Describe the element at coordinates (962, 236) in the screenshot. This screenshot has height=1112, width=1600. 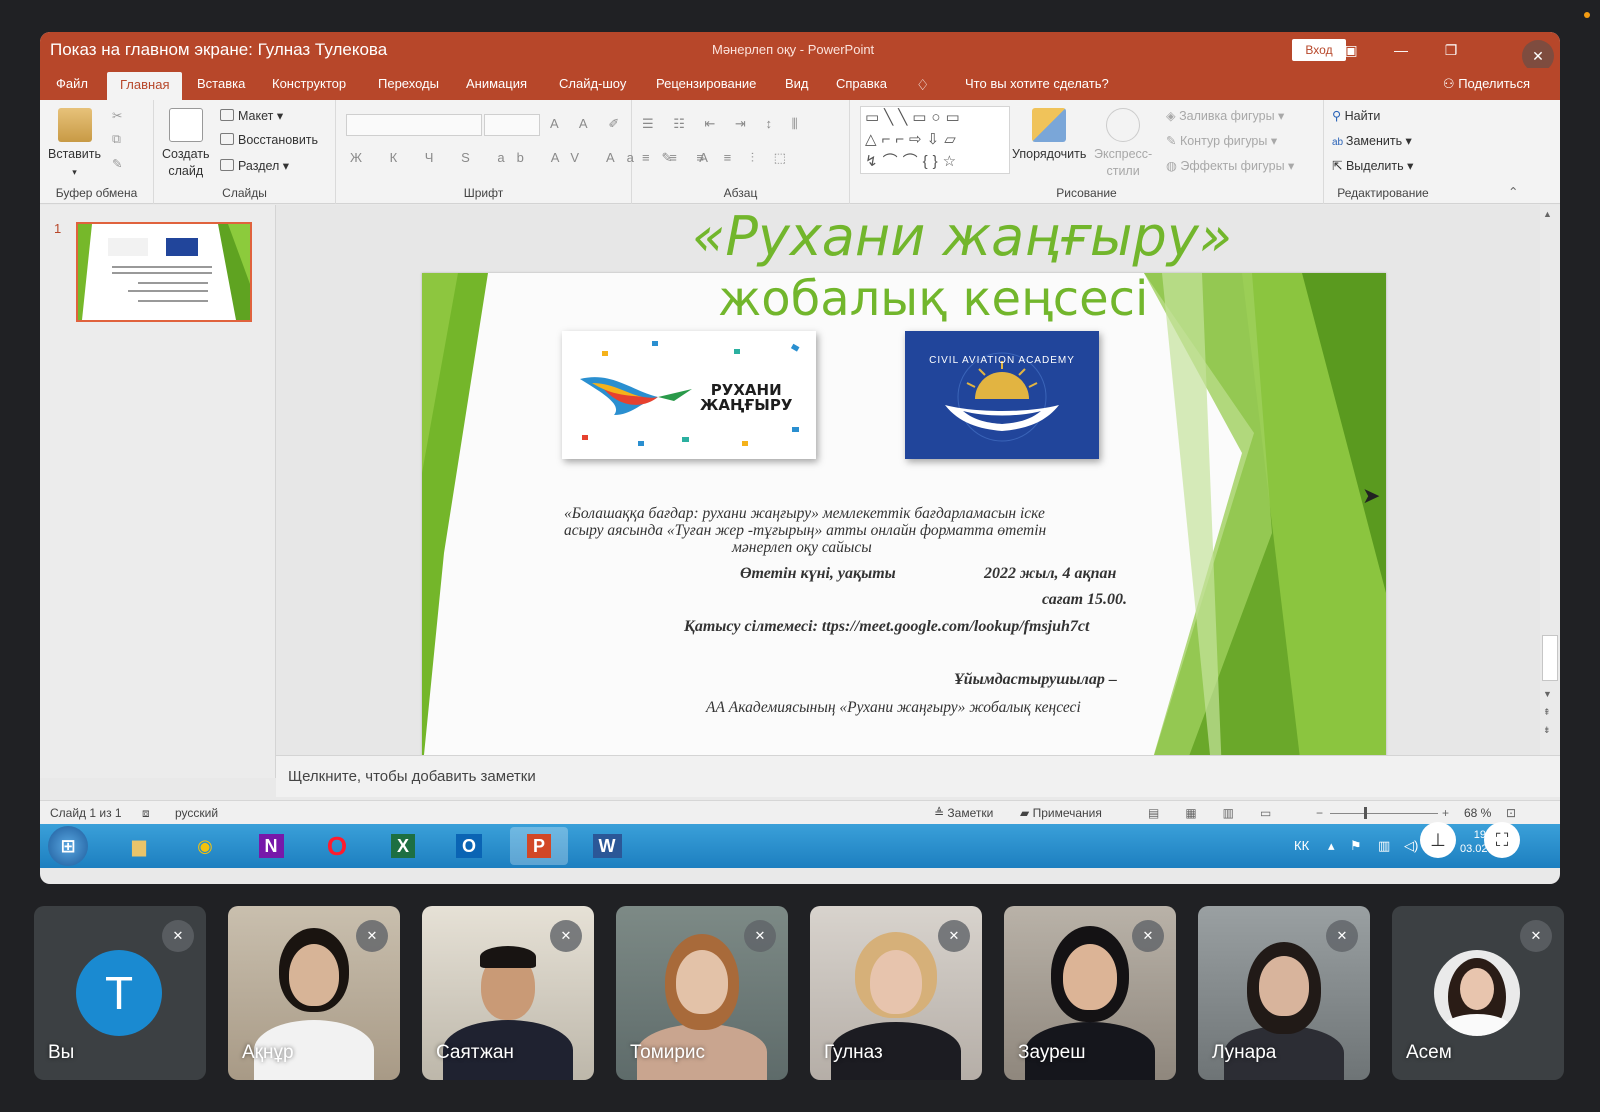
I see `slide-title-line1: «Рухани жаңғыру»` at that location.